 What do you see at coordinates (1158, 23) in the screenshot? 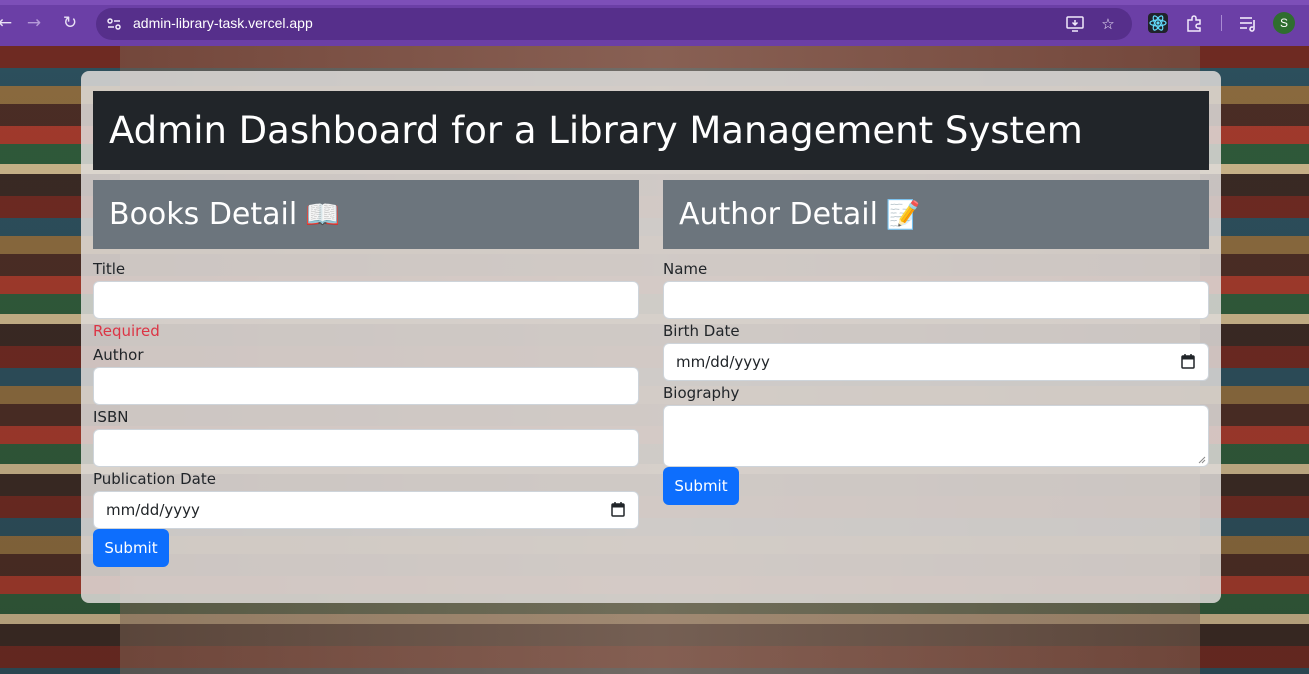
I see `react-devtools-icon` at bounding box center [1158, 23].